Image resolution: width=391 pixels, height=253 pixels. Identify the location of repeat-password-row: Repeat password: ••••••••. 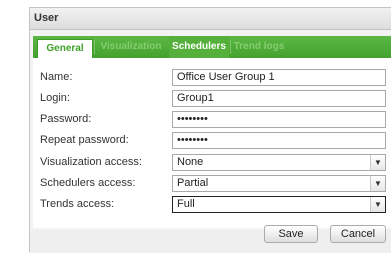
(212, 140).